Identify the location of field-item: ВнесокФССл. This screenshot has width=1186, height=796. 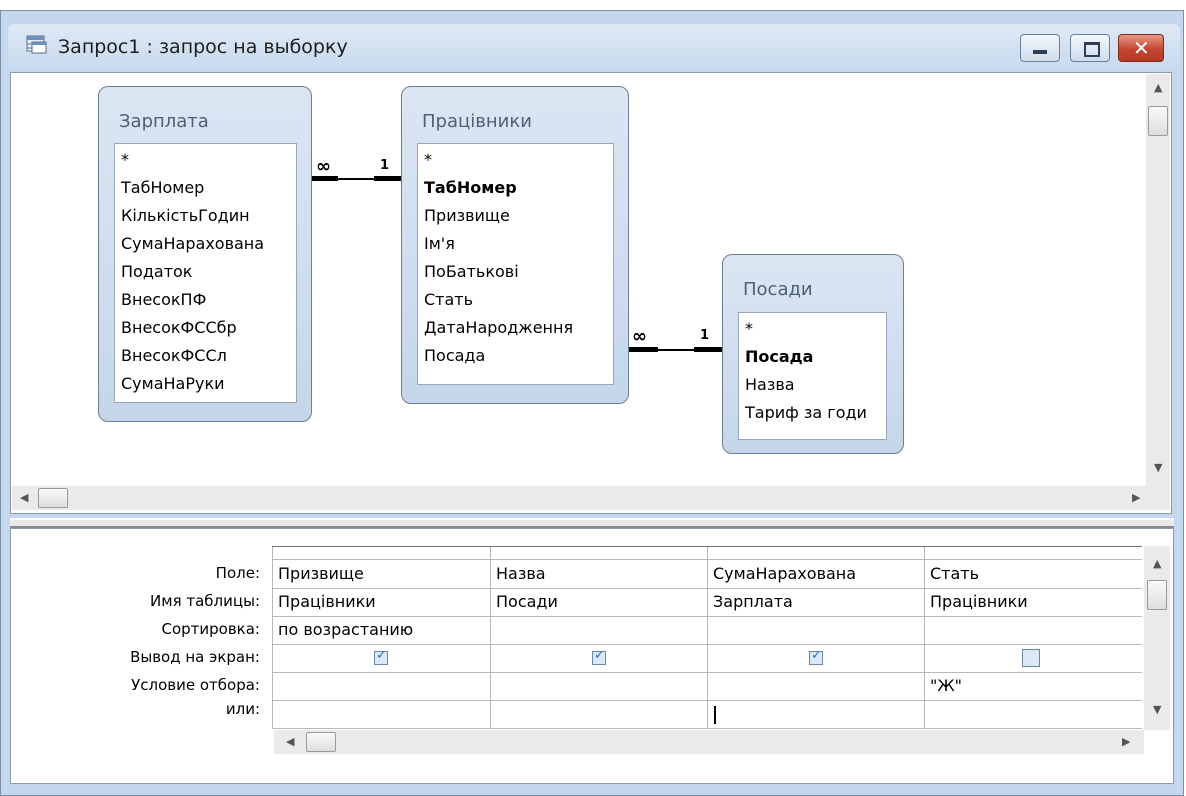
(174, 355).